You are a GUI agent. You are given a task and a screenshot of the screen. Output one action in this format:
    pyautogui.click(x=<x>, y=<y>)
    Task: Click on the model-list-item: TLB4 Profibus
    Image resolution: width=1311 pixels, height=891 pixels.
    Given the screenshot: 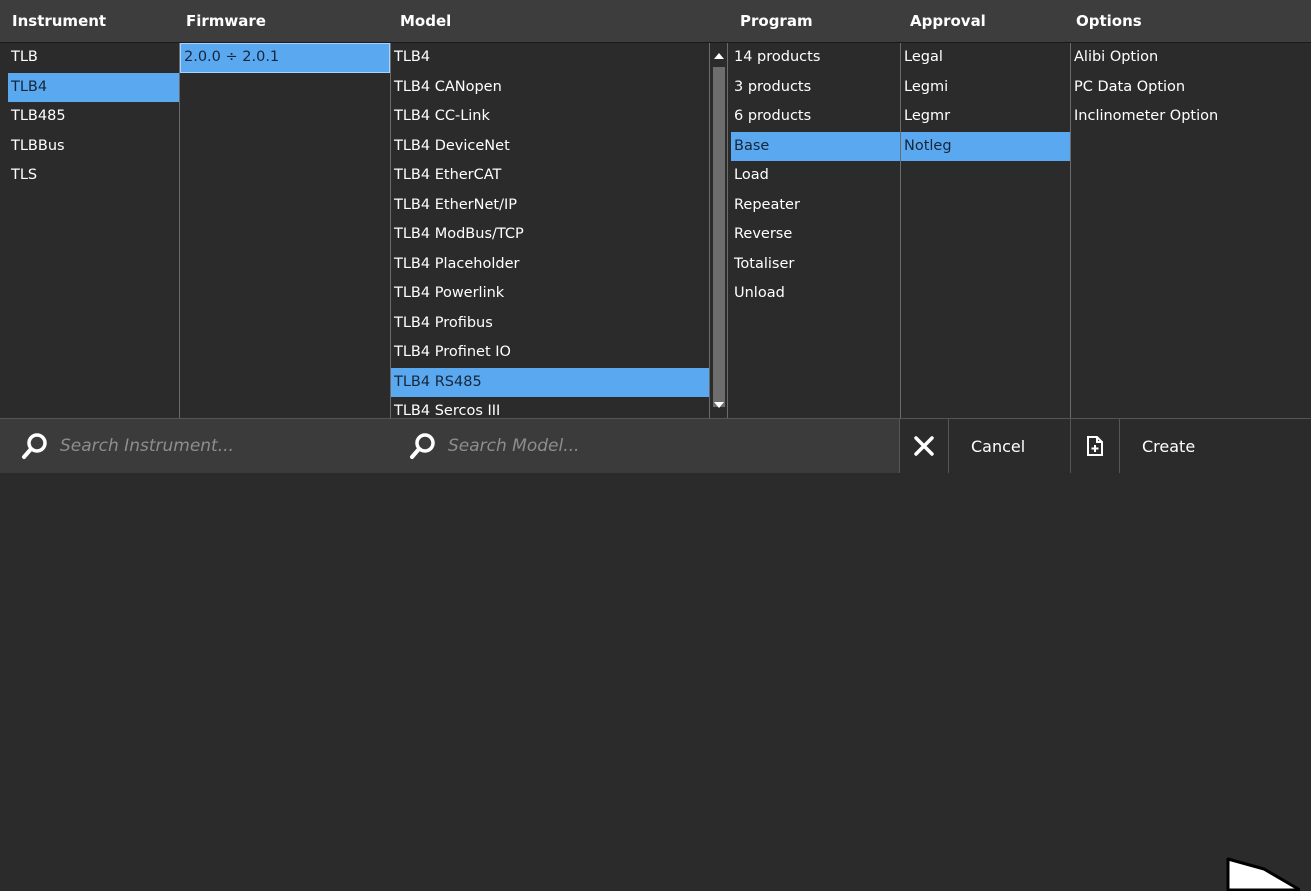 What is the action you would take?
    pyautogui.click(x=550, y=324)
    